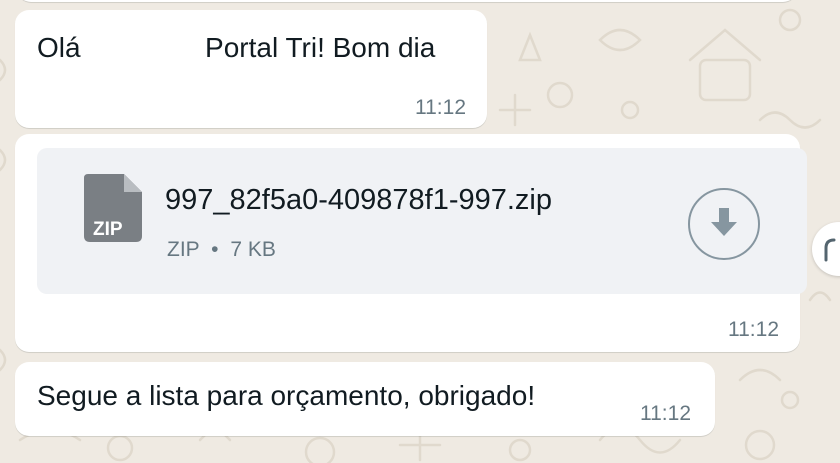  What do you see at coordinates (407, 1) in the screenshot?
I see `previous-message-bubble` at bounding box center [407, 1].